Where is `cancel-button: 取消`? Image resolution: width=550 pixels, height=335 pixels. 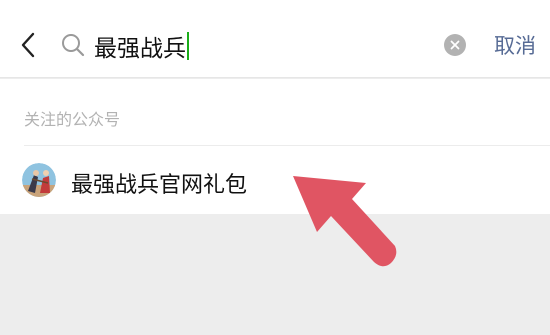
cancel-button: 取消 is located at coordinates (515, 45).